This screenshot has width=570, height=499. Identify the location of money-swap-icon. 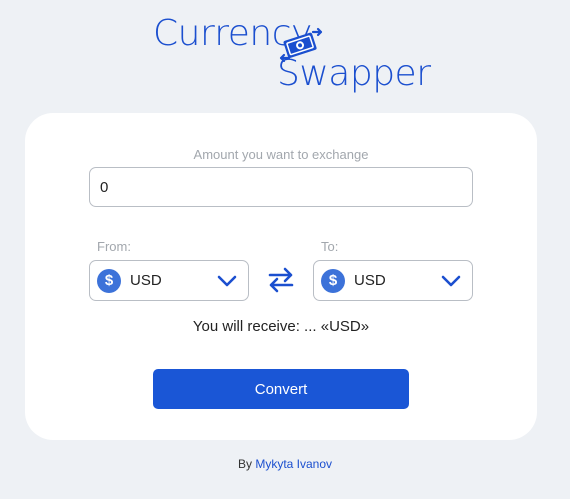
(301, 45).